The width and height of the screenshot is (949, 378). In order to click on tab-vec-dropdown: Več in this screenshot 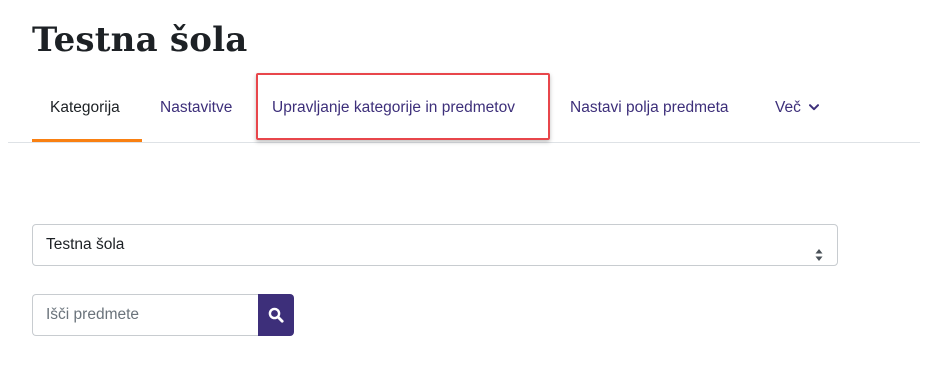, I will do `click(797, 112)`.